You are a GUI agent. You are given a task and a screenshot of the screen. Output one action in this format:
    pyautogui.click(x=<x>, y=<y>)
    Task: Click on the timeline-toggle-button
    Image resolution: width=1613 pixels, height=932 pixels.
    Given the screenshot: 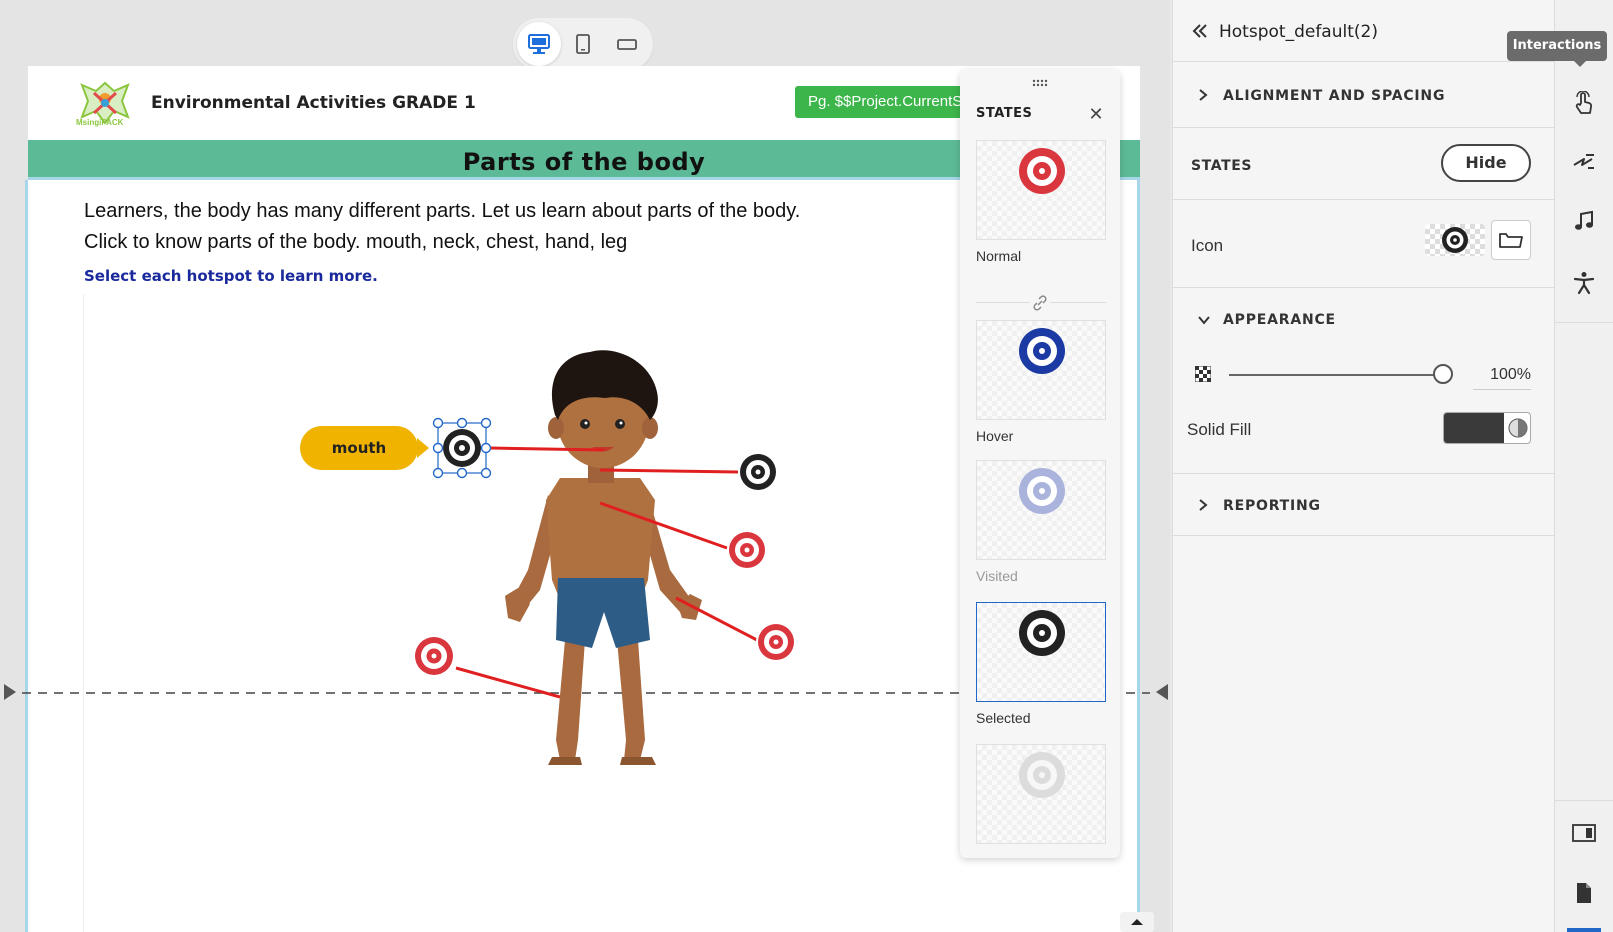 What is the action you would take?
    pyautogui.click(x=1137, y=922)
    